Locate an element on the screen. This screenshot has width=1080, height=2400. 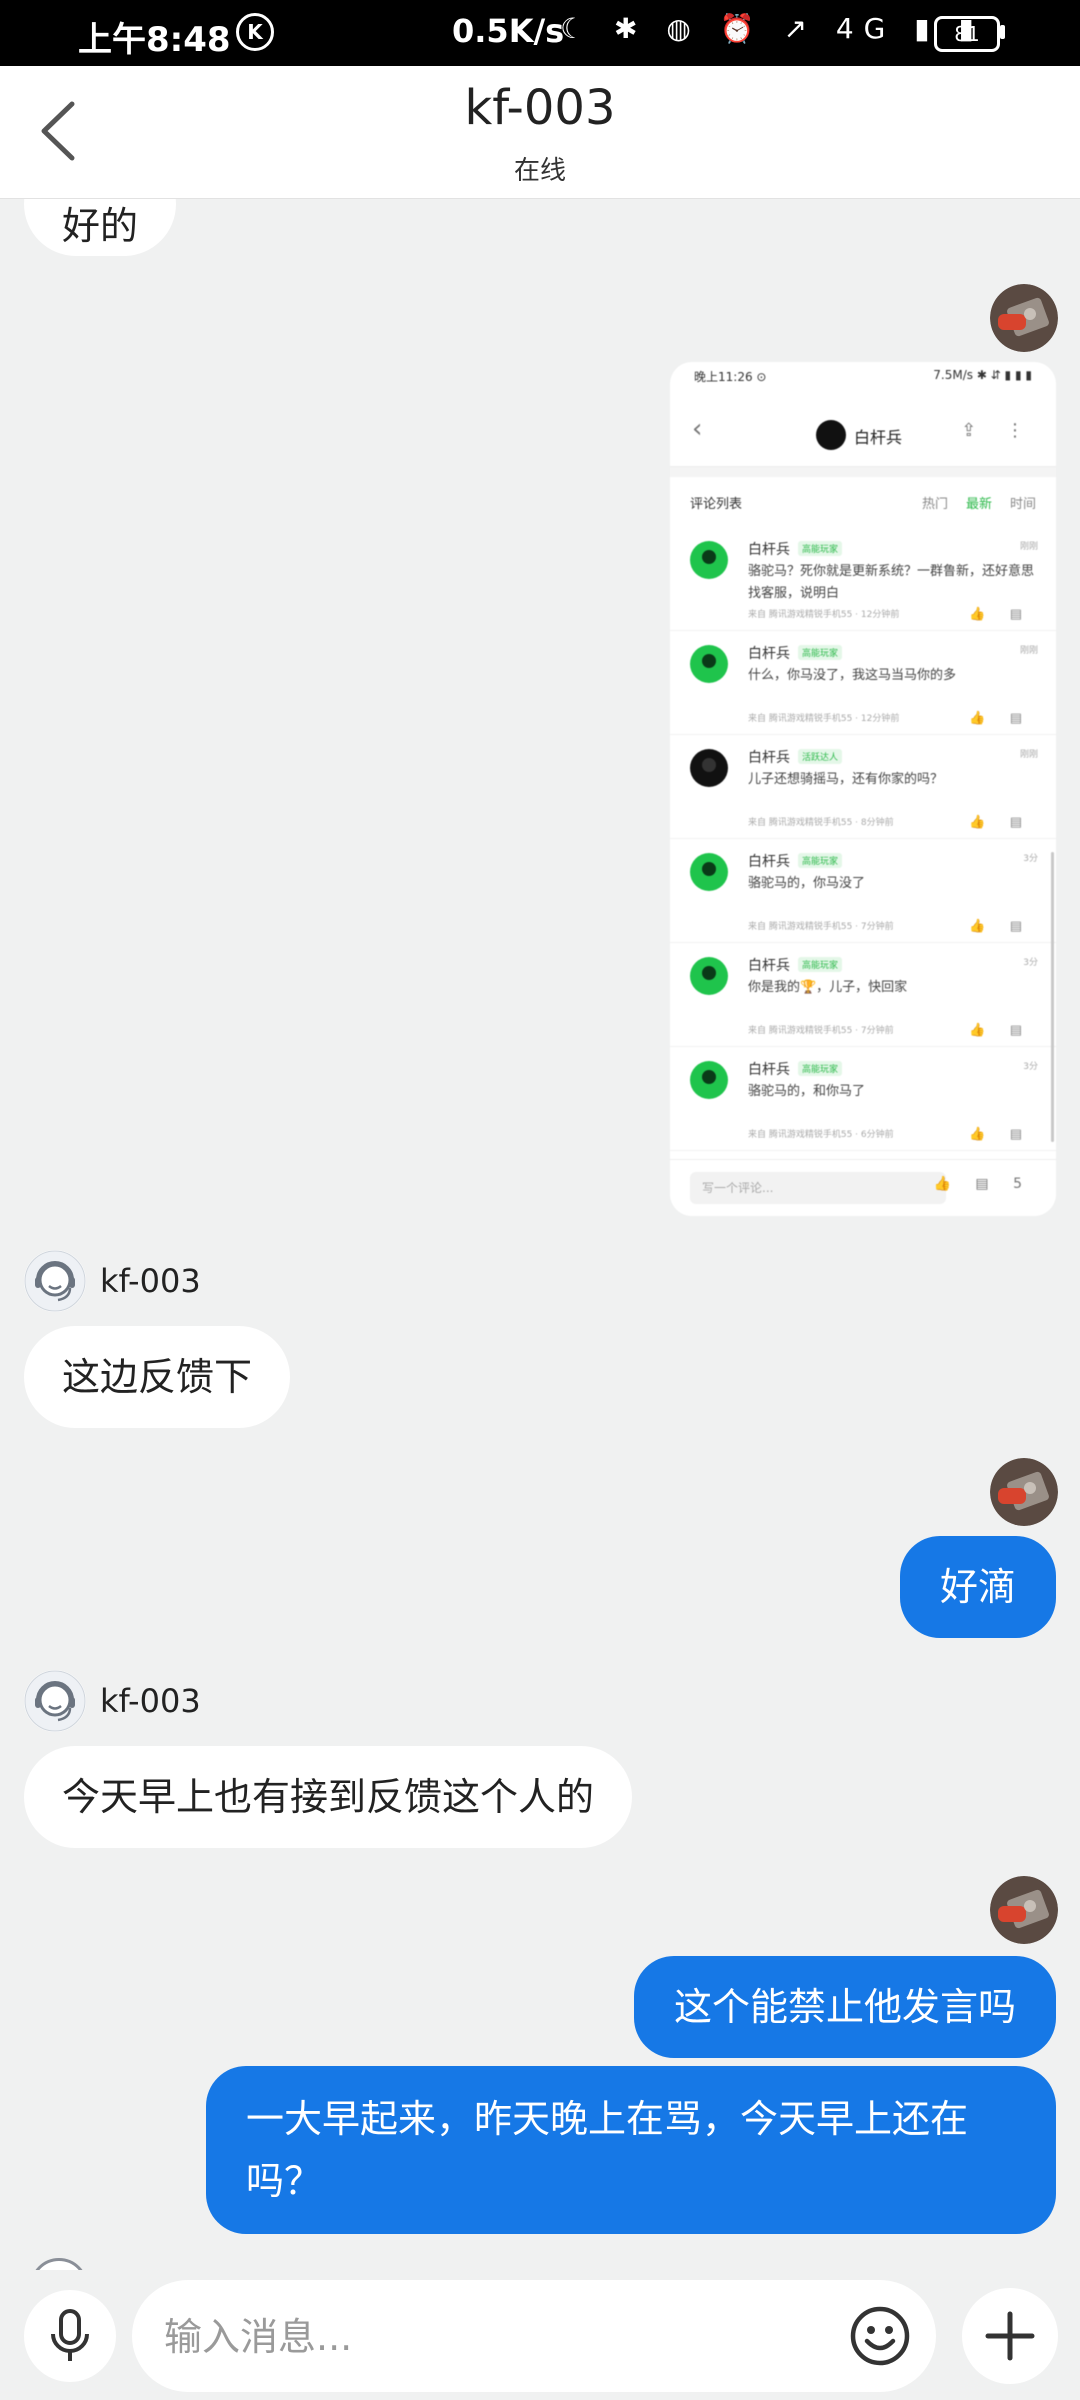
screenshot-comment-text: 骆驼马的，你马没了 is located at coordinates (807, 883).